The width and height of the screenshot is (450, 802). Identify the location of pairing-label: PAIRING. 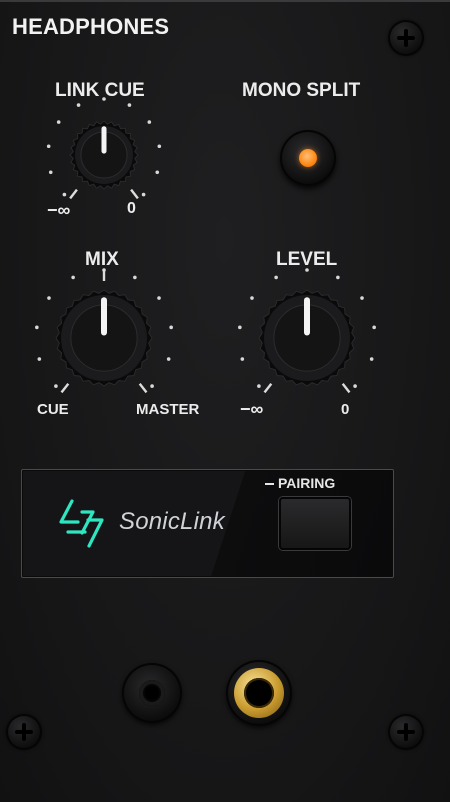
(300, 483).